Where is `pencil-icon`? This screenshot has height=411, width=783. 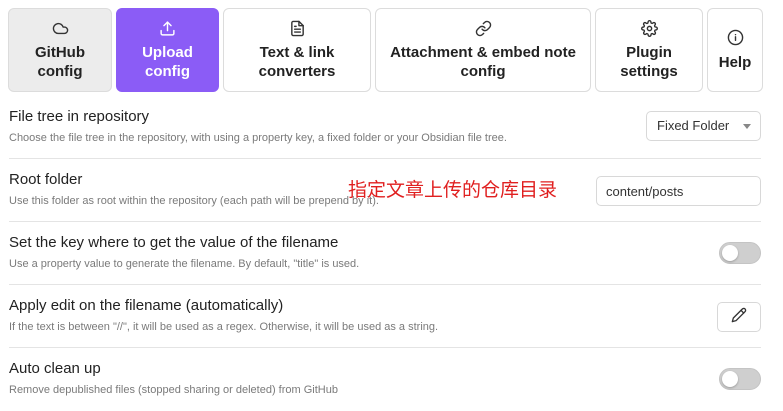
pencil-icon is located at coordinates (739, 317).